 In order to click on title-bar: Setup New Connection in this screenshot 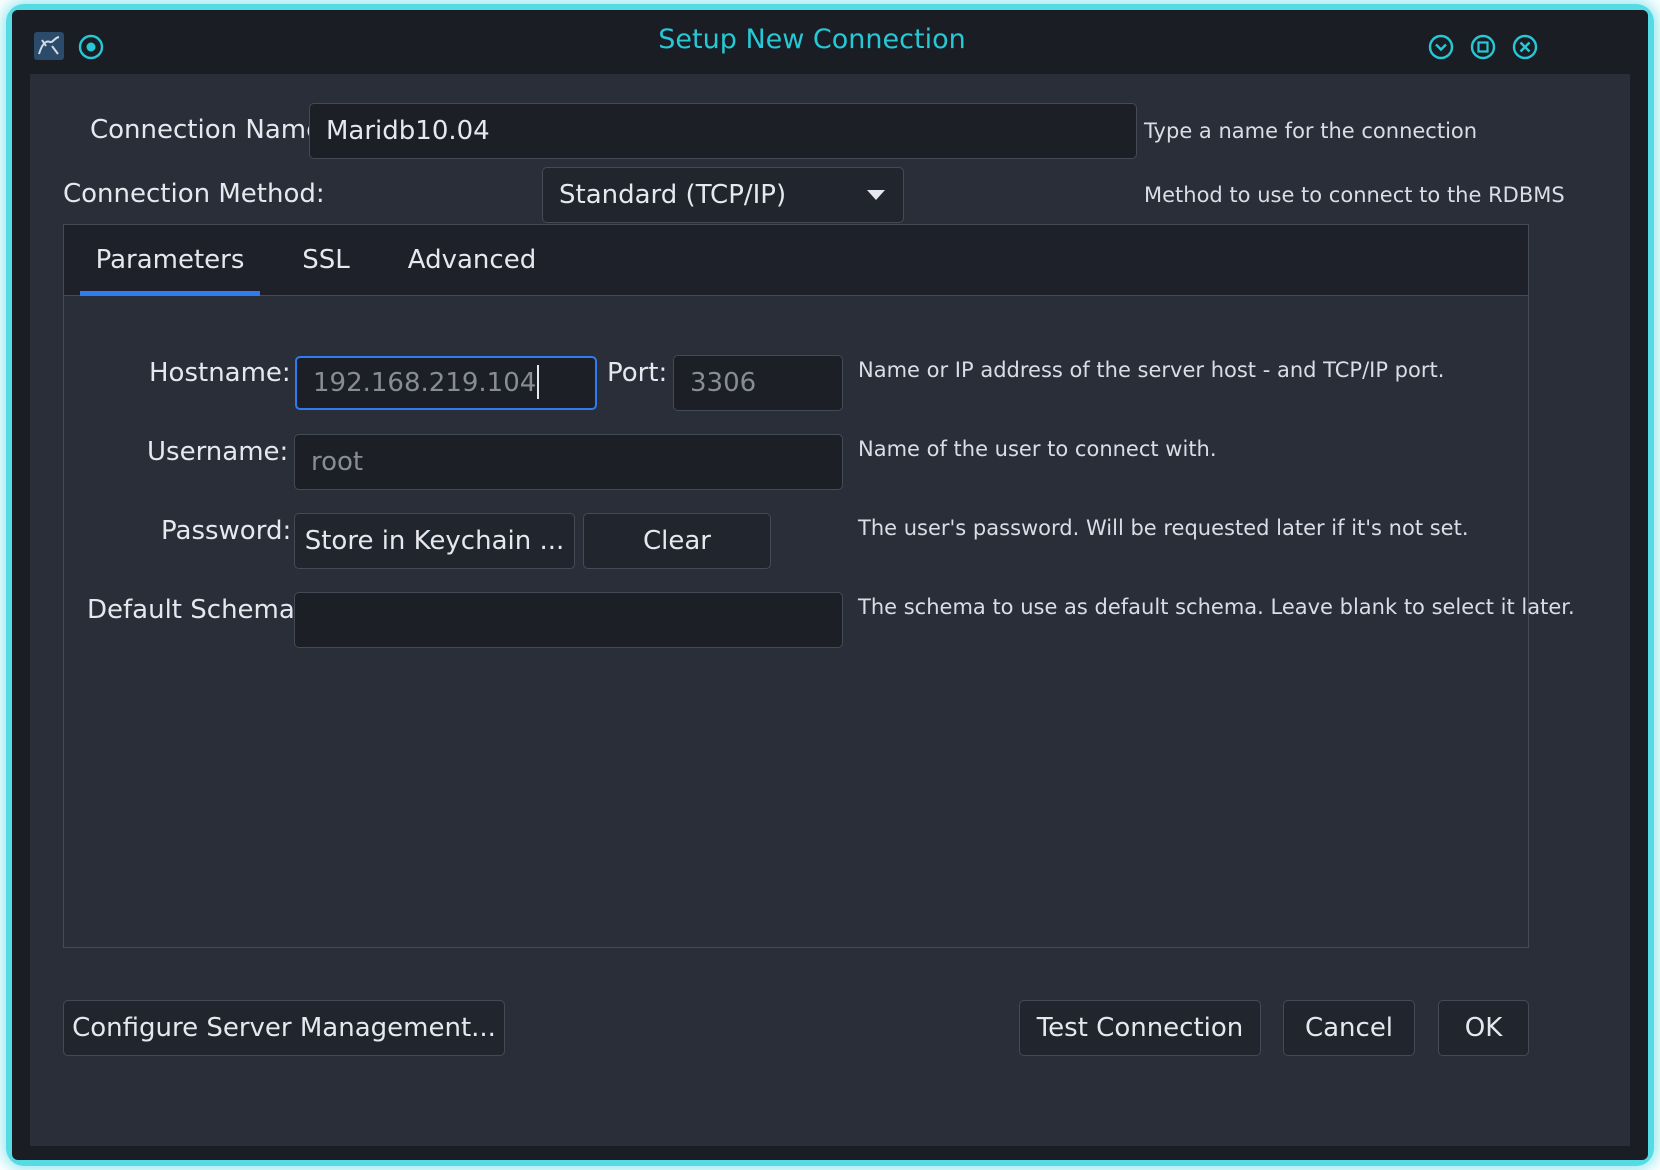, I will do `click(830, 42)`.